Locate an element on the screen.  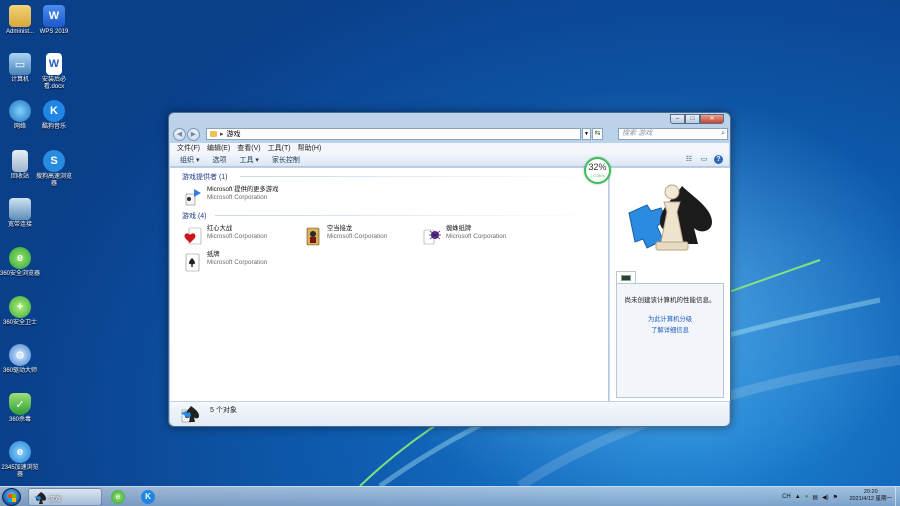
360-antivirus-icon: ✓ is located at coordinates (20, 404).